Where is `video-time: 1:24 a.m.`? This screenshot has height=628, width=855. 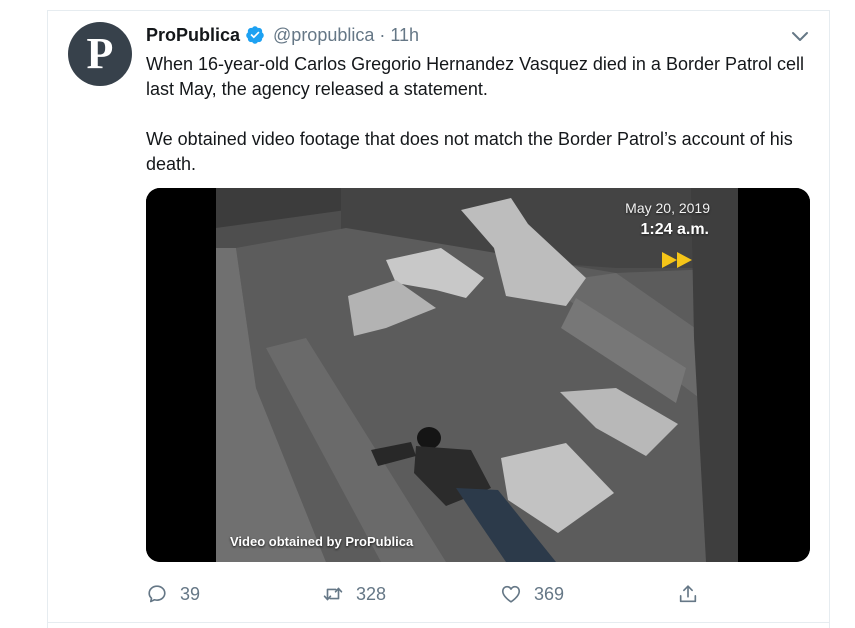
video-time: 1:24 a.m. is located at coordinates (674, 229).